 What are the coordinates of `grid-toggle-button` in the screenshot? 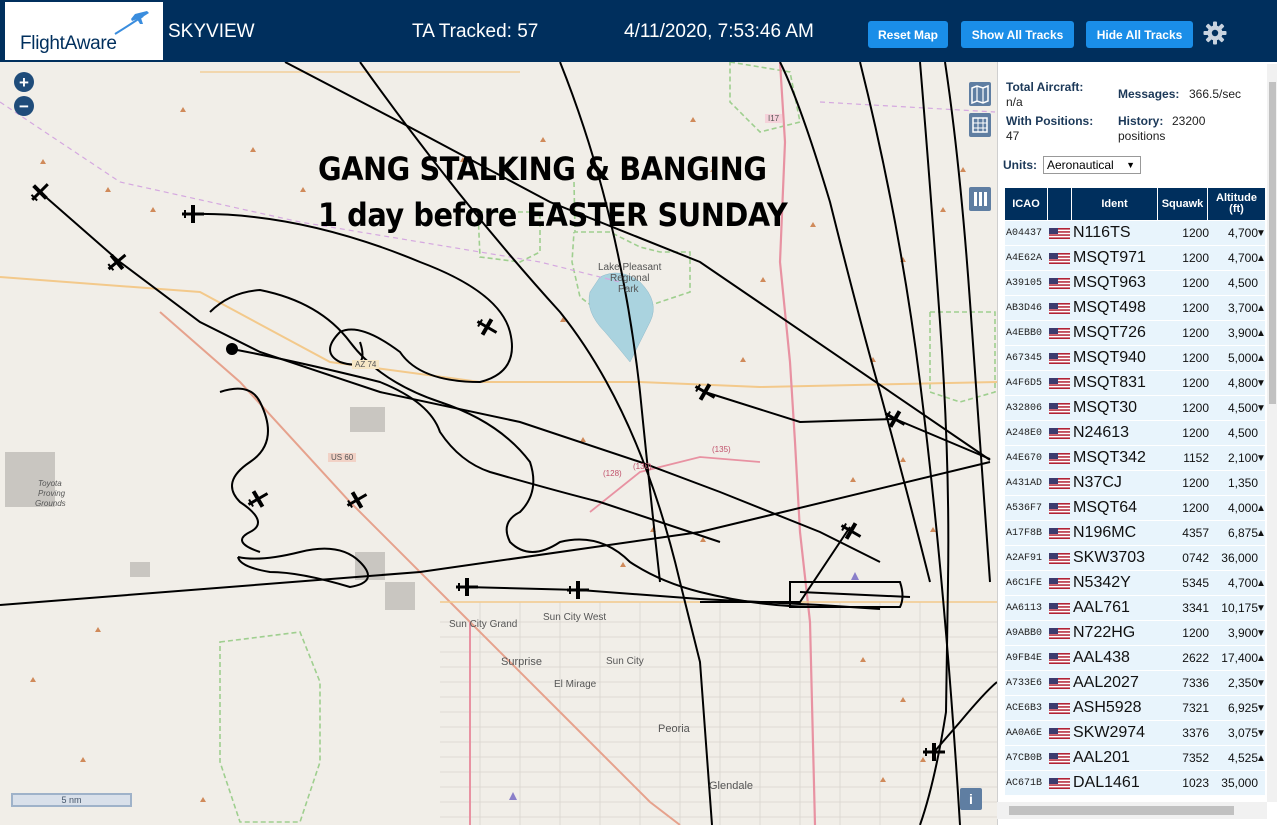 It's located at (980, 125).